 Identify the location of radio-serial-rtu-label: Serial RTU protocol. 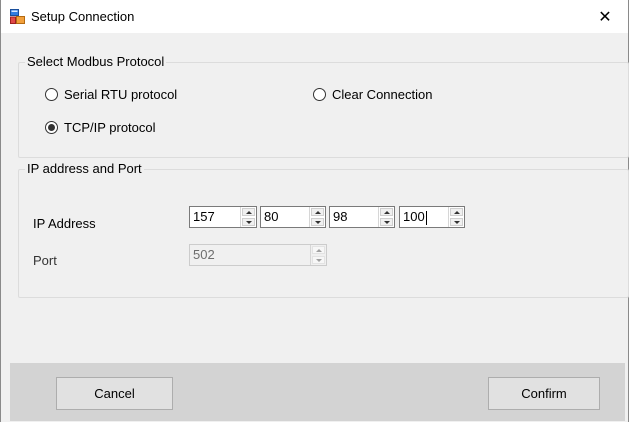
(121, 94).